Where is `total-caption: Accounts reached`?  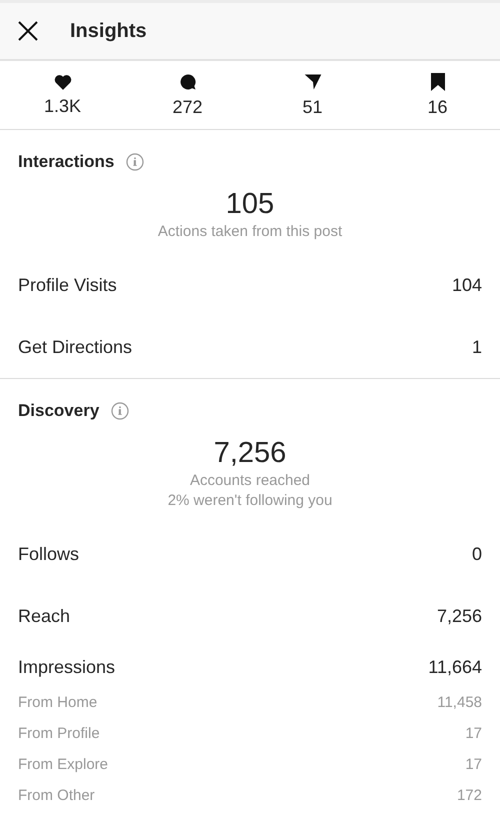 total-caption: Accounts reached is located at coordinates (250, 481).